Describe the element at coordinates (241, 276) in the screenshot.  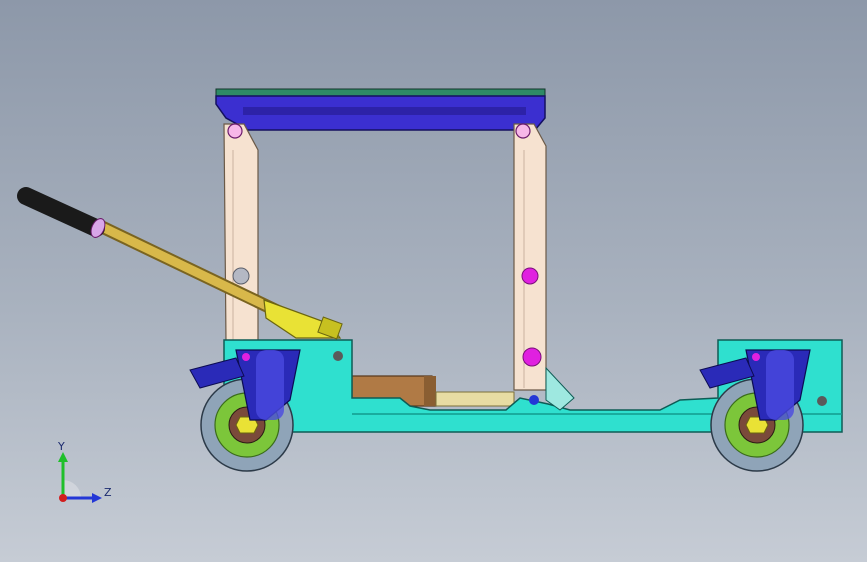
I see `pivot-pin-mid-left` at that location.